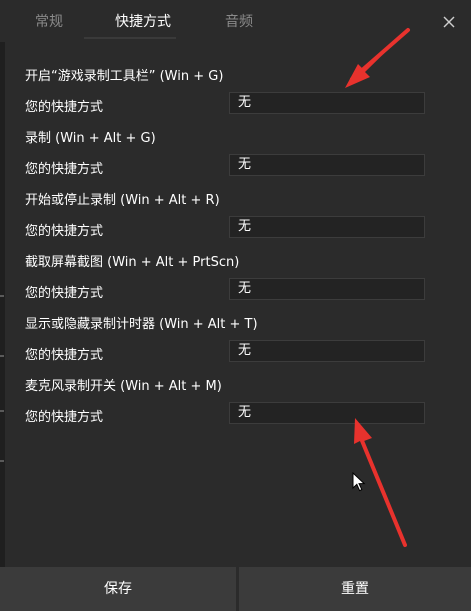 The width and height of the screenshot is (471, 611). I want to click on mouse-pointer-icon, so click(359, 482).